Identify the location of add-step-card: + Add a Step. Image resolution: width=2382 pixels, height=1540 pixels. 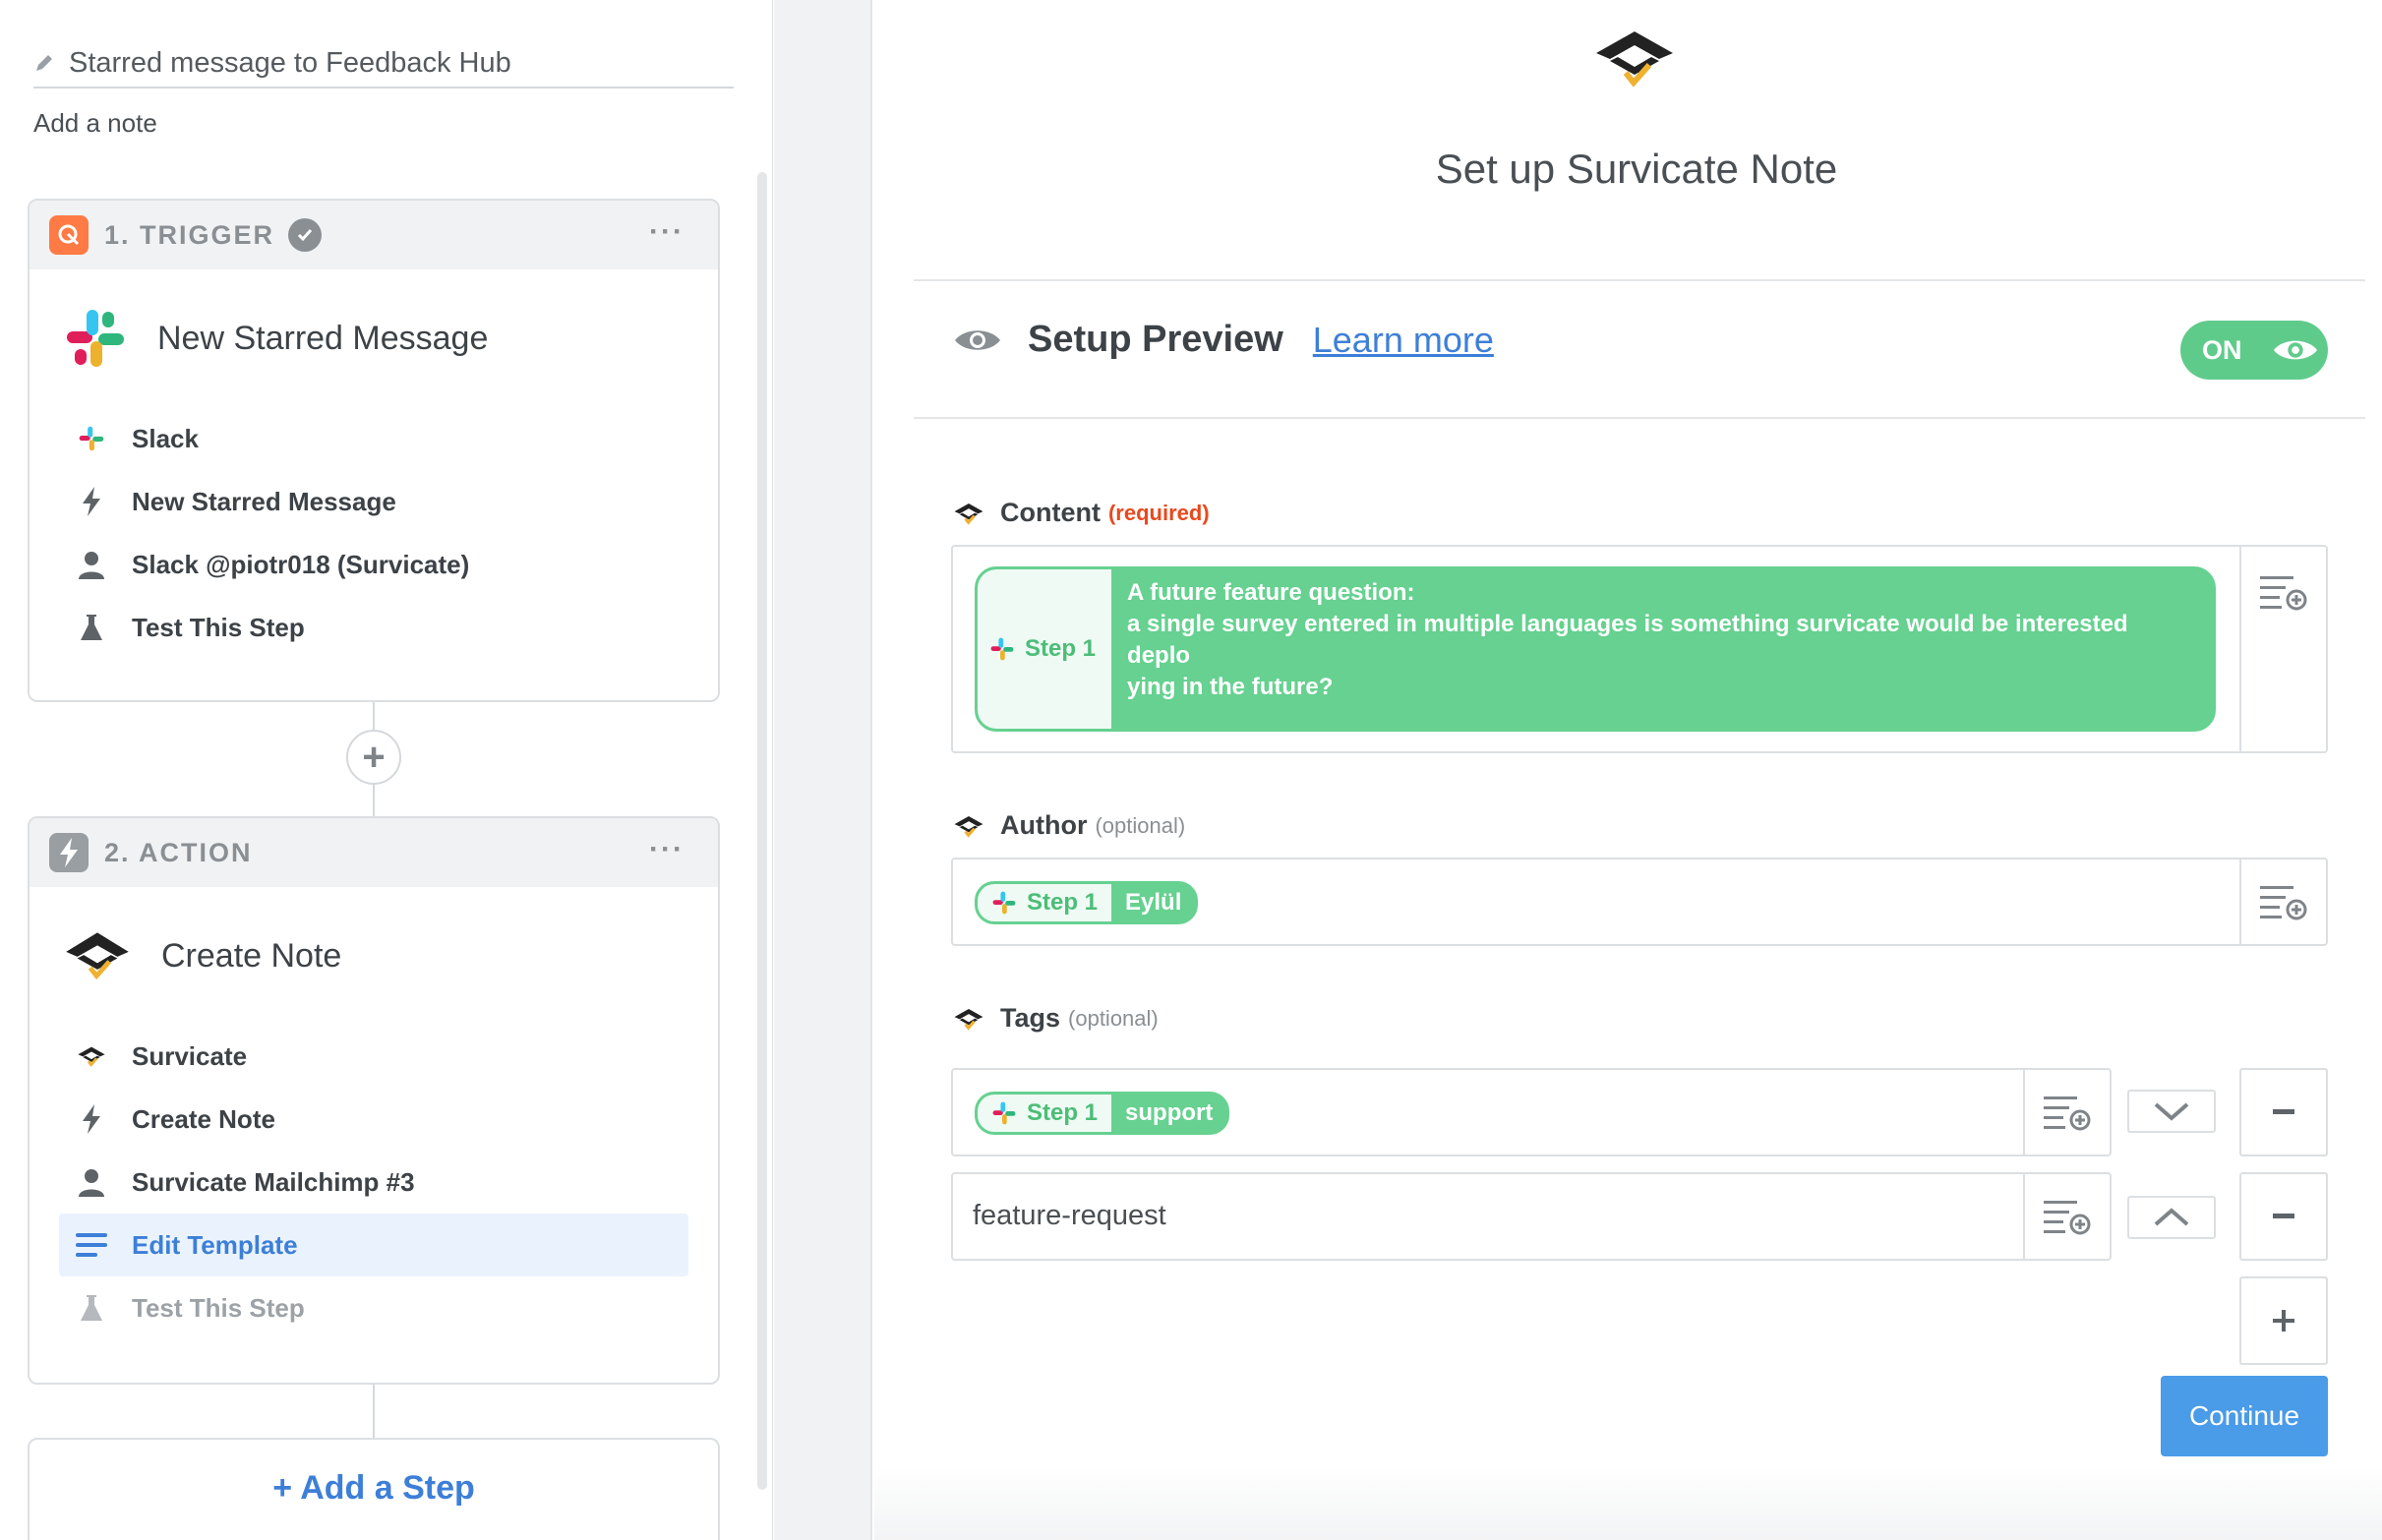
(374, 1489).